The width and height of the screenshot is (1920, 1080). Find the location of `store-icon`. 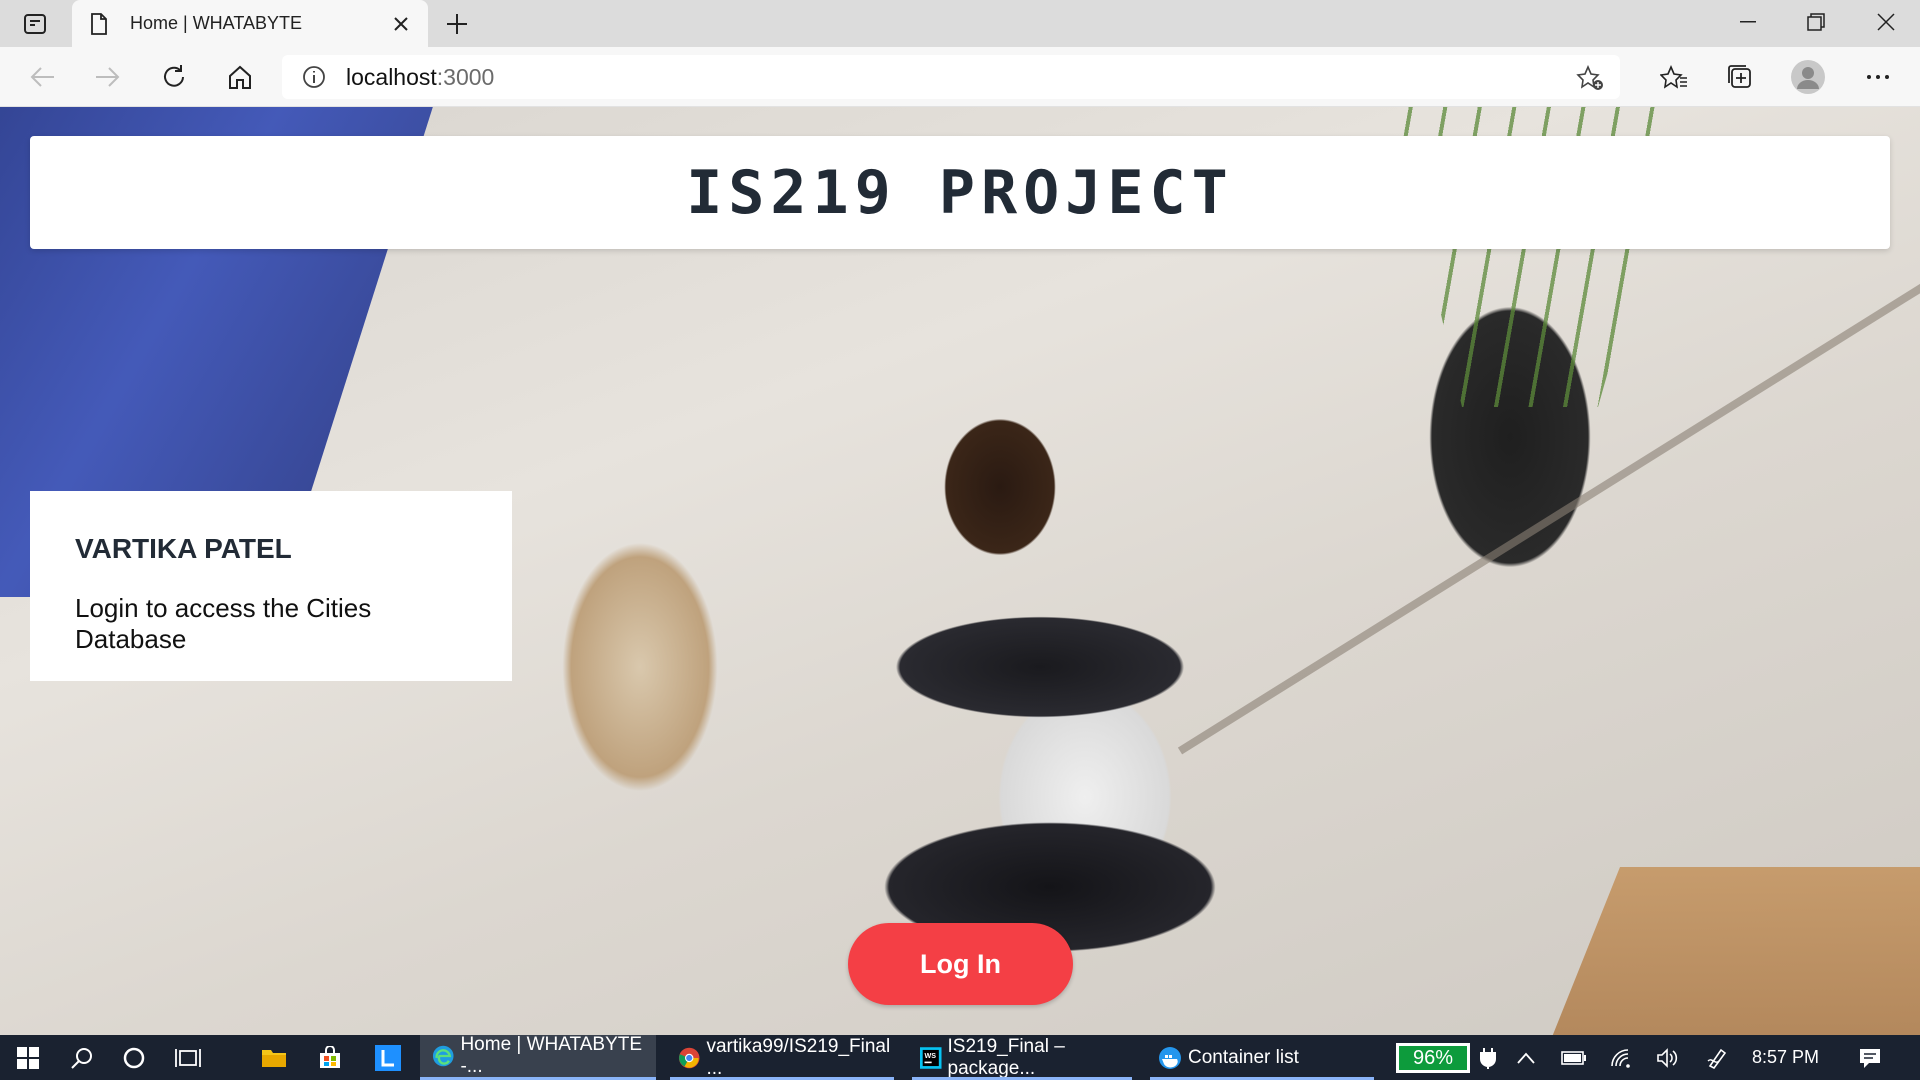

store-icon is located at coordinates (330, 1057).